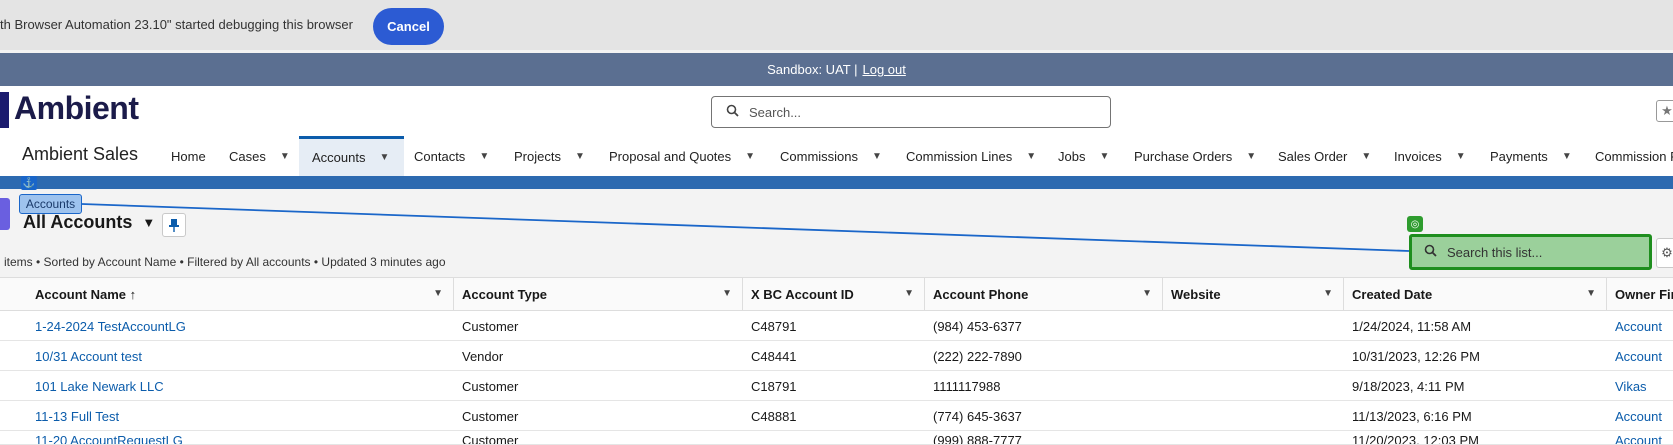 Image resolution: width=1673 pixels, height=445 pixels. Describe the element at coordinates (977, 416) in the screenshot. I see `phone-cell: (774) 645-3637` at that location.